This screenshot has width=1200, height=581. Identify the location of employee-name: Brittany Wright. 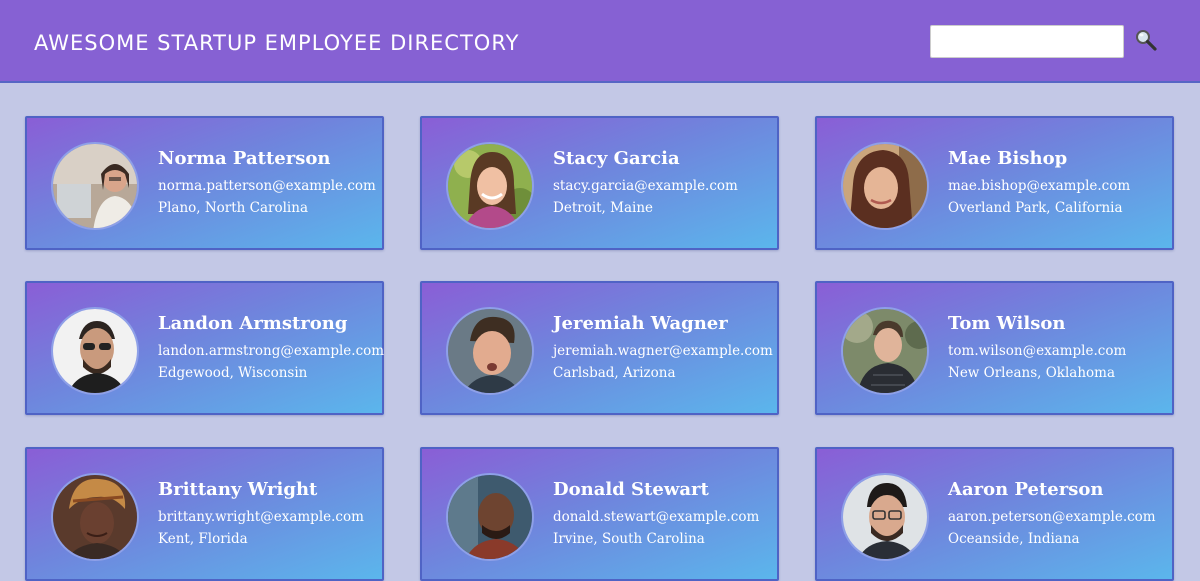
(238, 489).